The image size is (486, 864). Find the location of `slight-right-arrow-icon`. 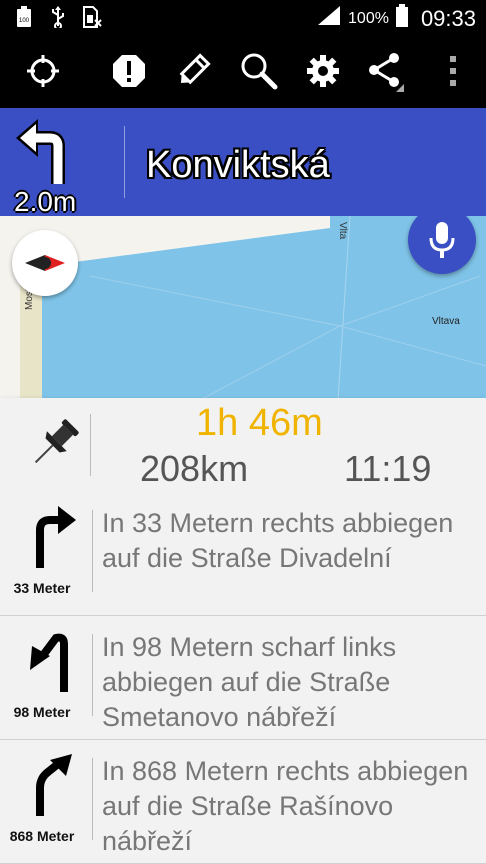

slight-right-arrow-icon is located at coordinates (56, 783).